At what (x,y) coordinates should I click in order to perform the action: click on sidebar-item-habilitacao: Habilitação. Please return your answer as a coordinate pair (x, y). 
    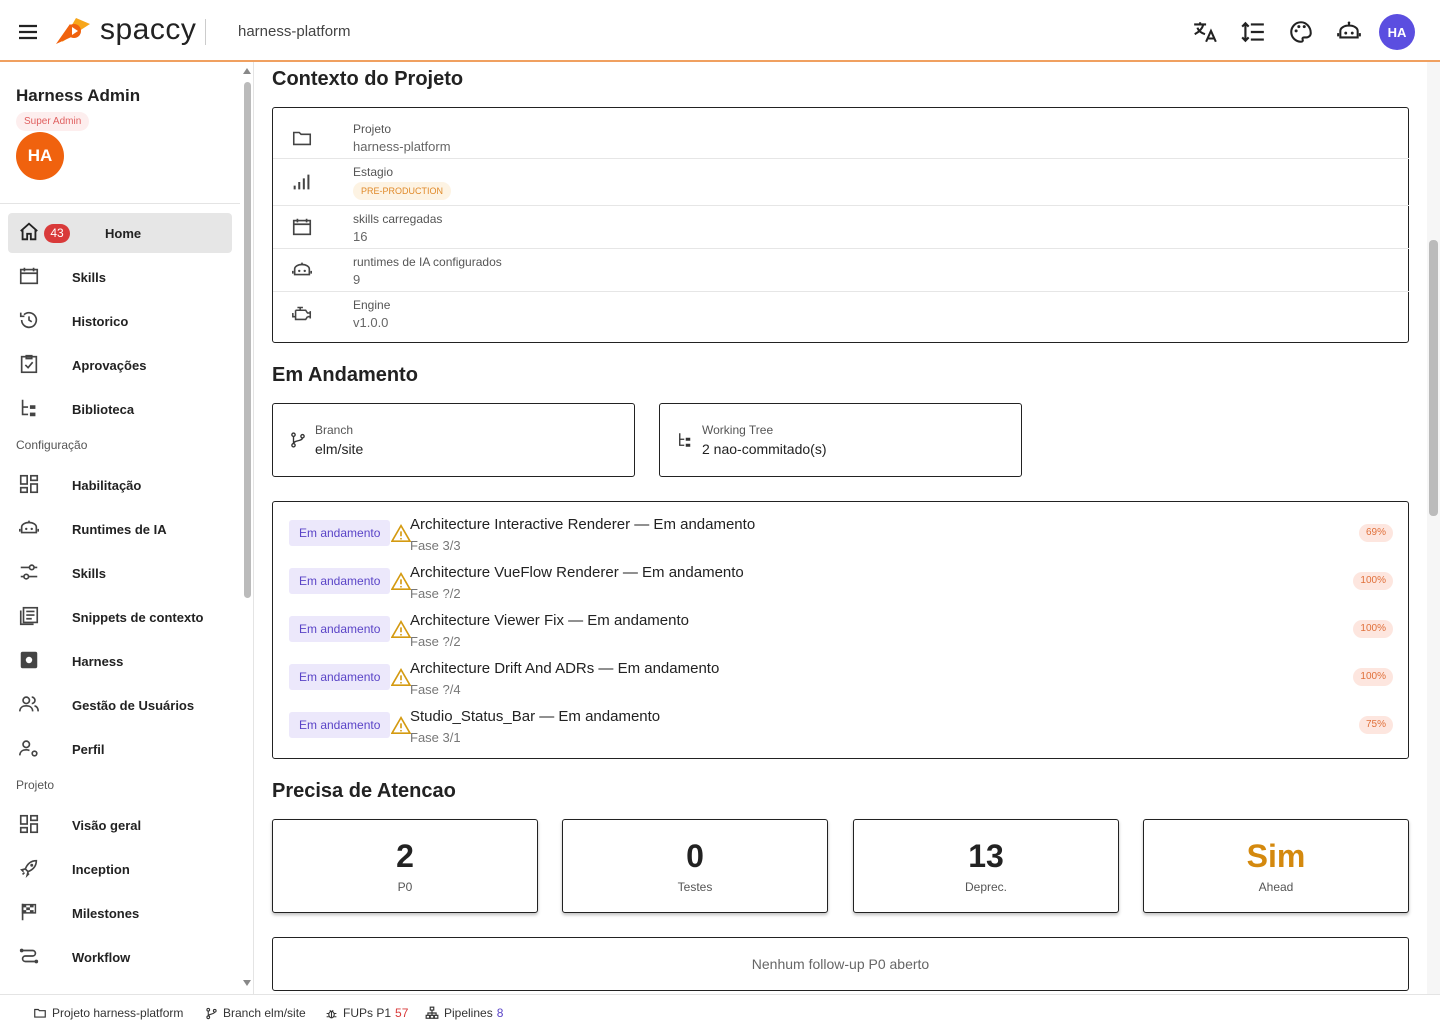
    Looking at the image, I should click on (120, 485).